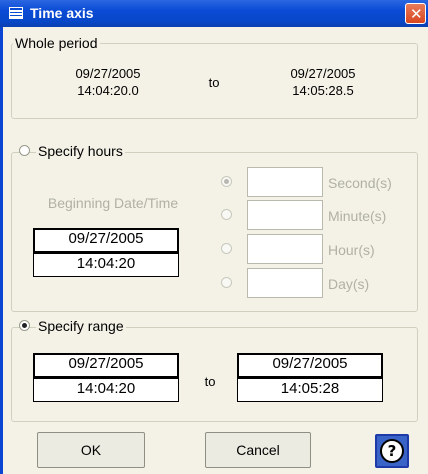  I want to click on unit-radio-seconds, so click(226, 181).